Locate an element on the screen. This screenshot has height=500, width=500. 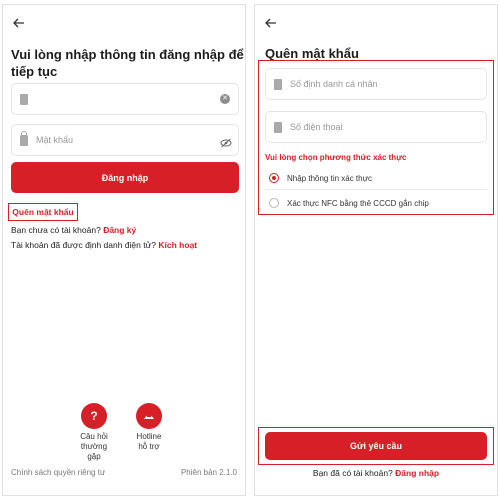
lock-icon is located at coordinates (24, 138).